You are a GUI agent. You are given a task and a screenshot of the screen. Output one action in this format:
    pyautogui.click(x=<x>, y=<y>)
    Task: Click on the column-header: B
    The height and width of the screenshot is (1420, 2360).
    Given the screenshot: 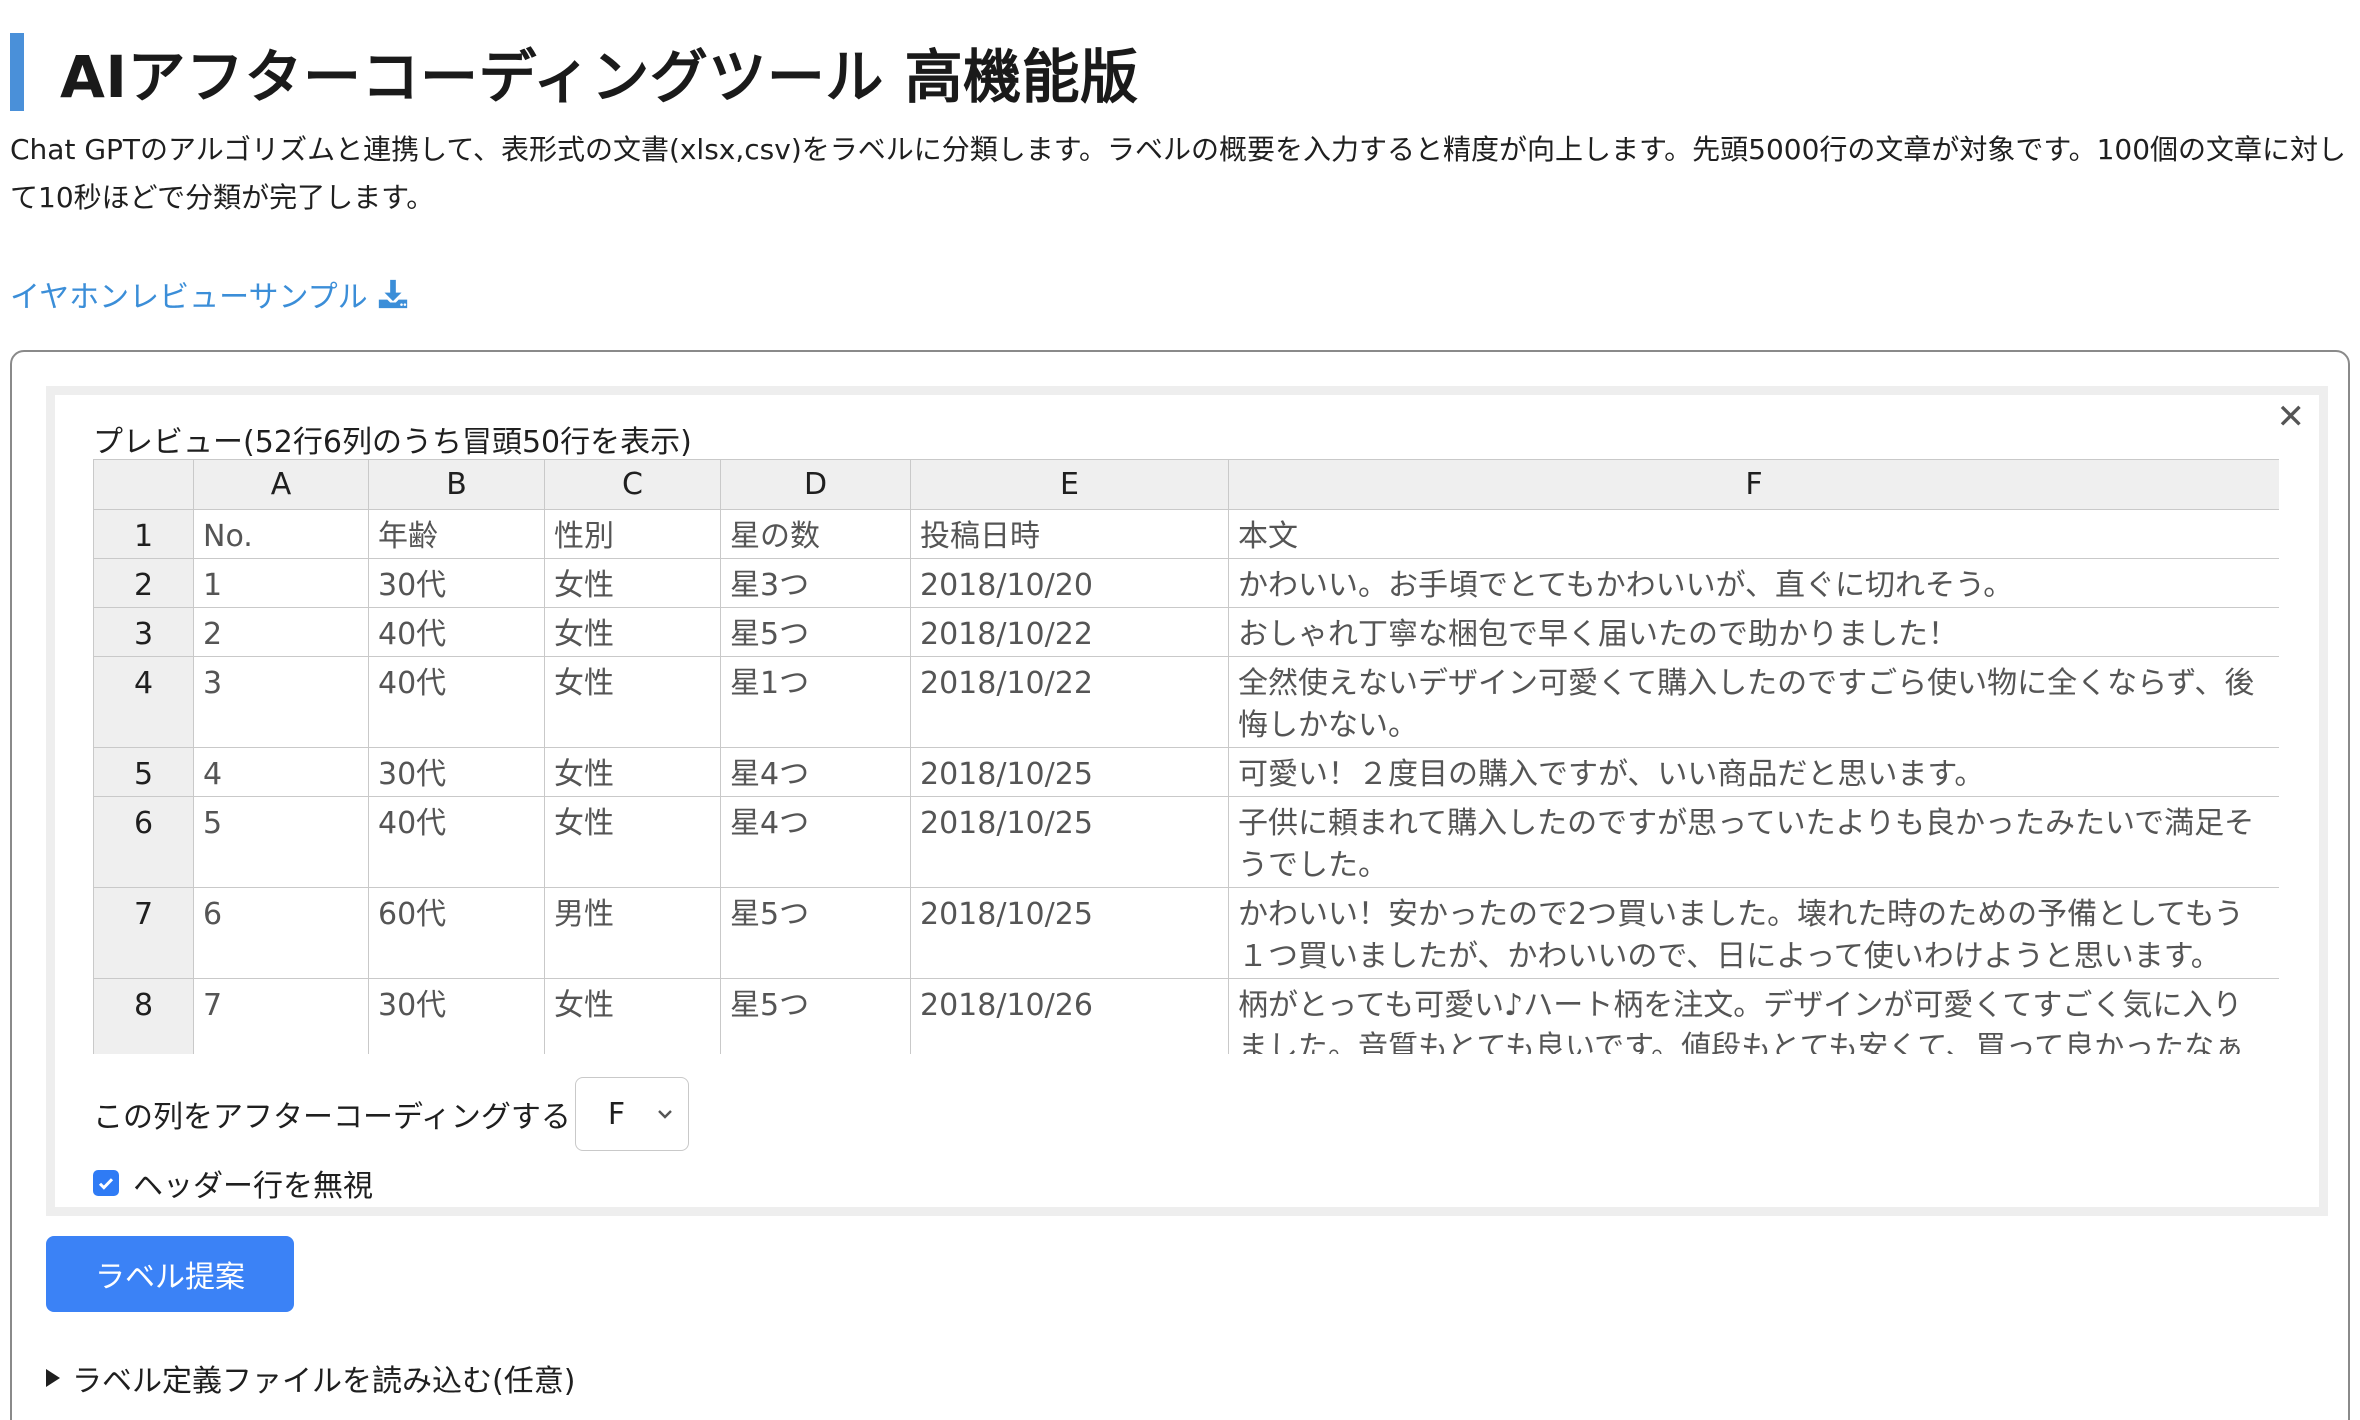 What is the action you would take?
    pyautogui.click(x=456, y=484)
    